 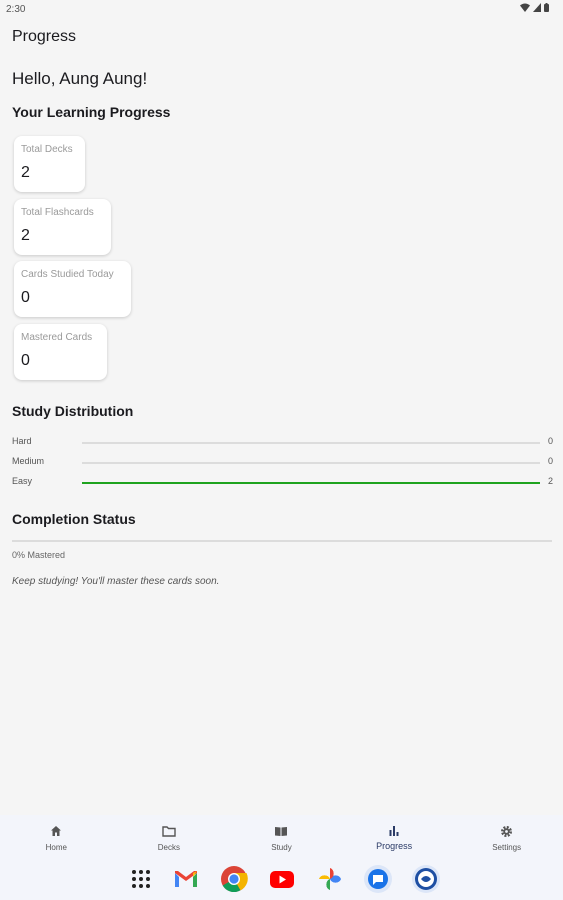 What do you see at coordinates (57, 212) in the screenshot?
I see `stat-label: Total Flashcards` at bounding box center [57, 212].